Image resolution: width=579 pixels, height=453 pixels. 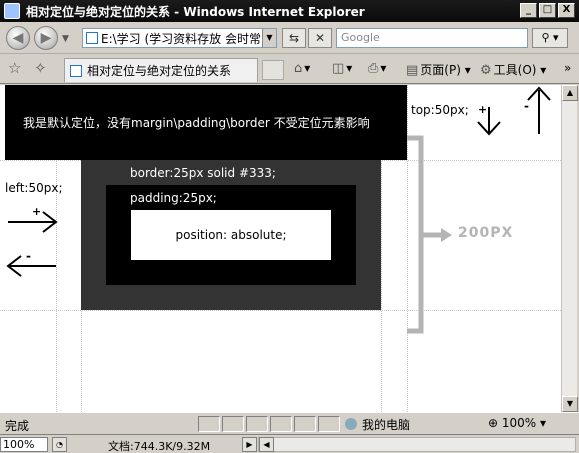 What do you see at coordinates (14, 68) in the screenshot?
I see `favorites-star-icon: ☆` at bounding box center [14, 68].